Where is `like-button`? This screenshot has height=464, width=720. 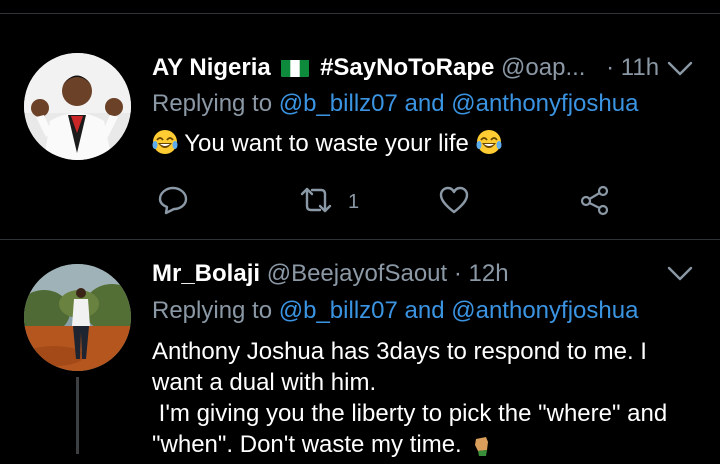
like-button is located at coordinates (454, 202).